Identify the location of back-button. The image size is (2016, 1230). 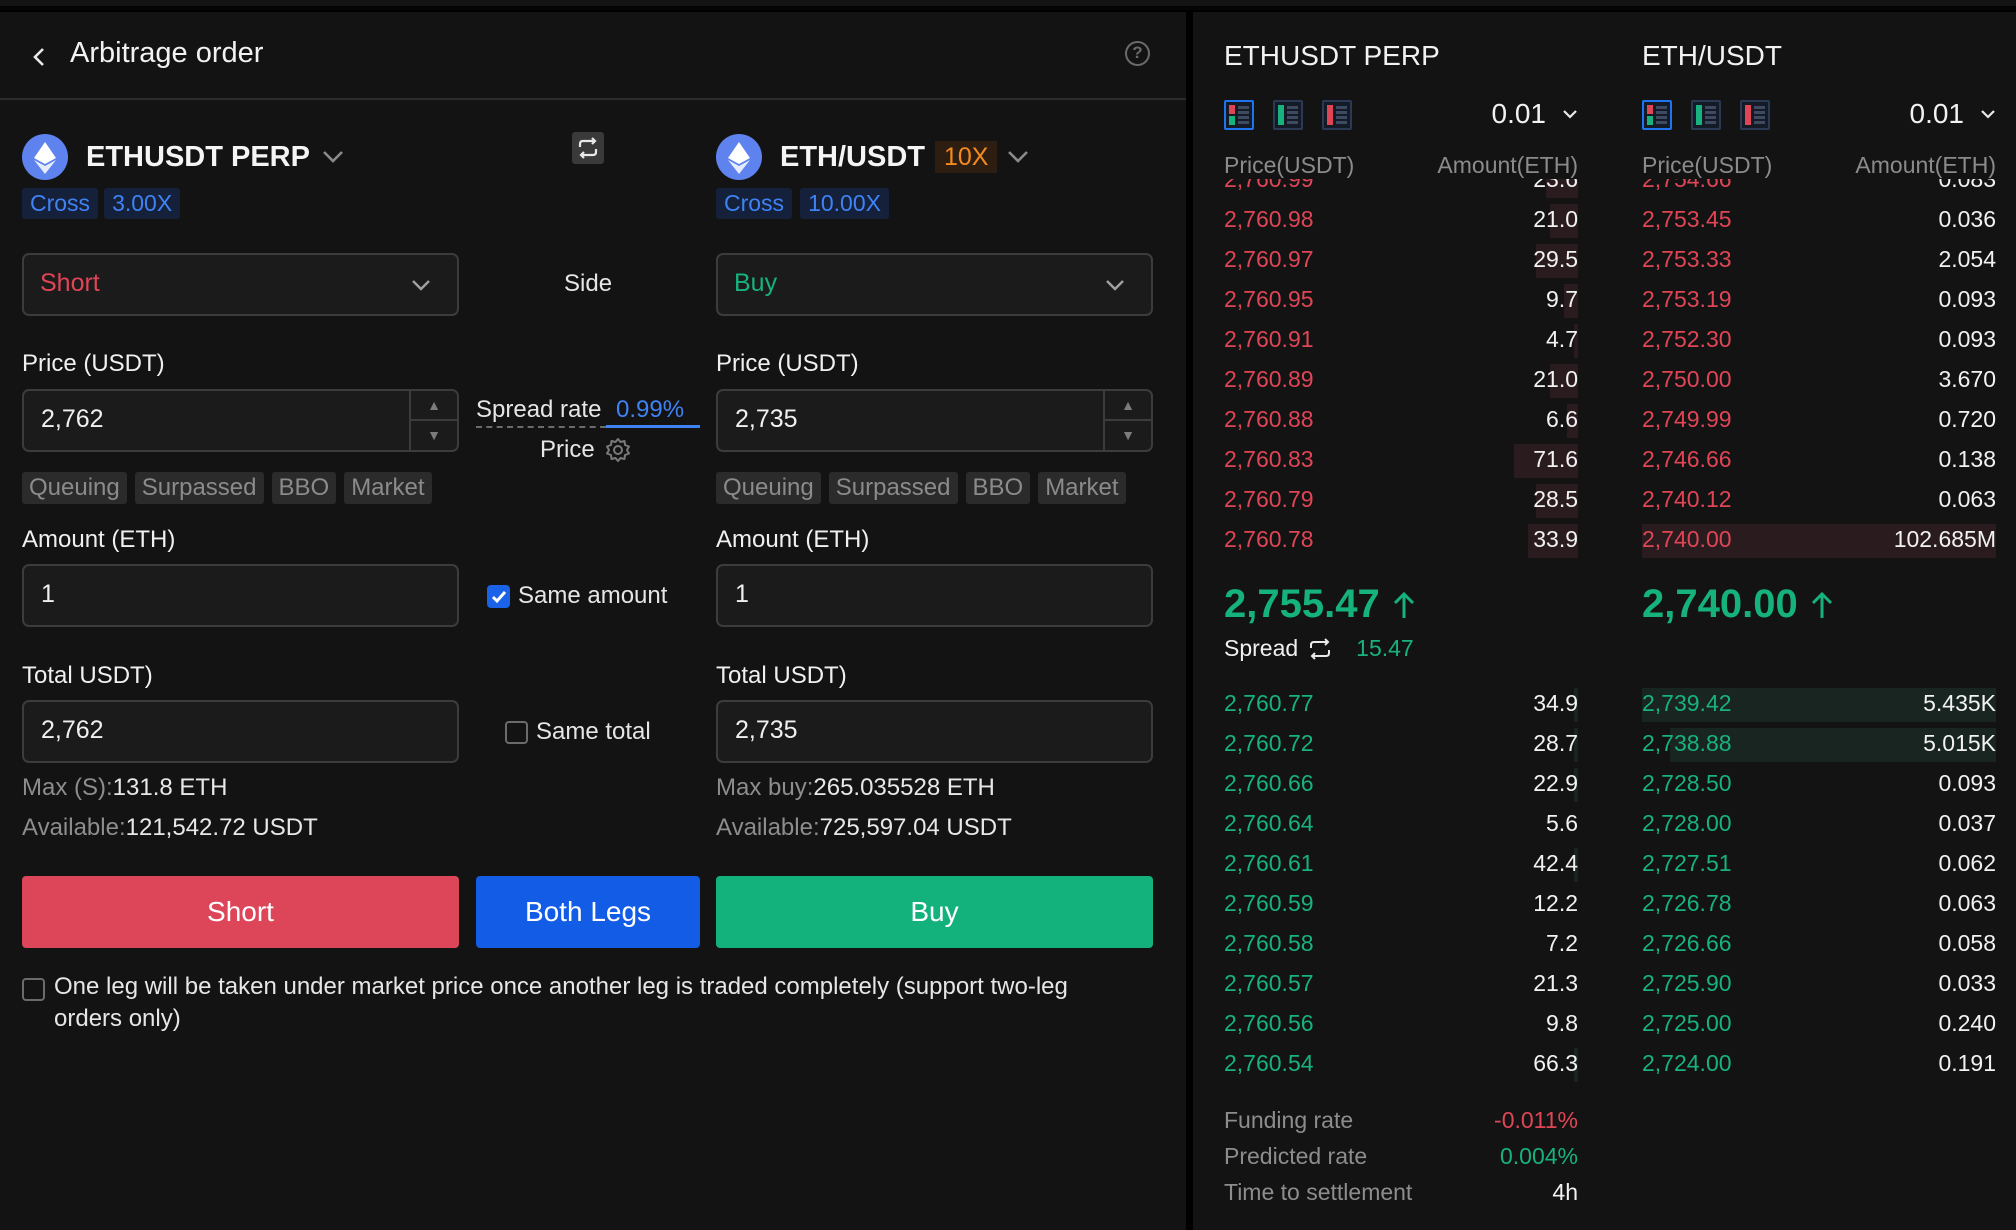
(40, 57).